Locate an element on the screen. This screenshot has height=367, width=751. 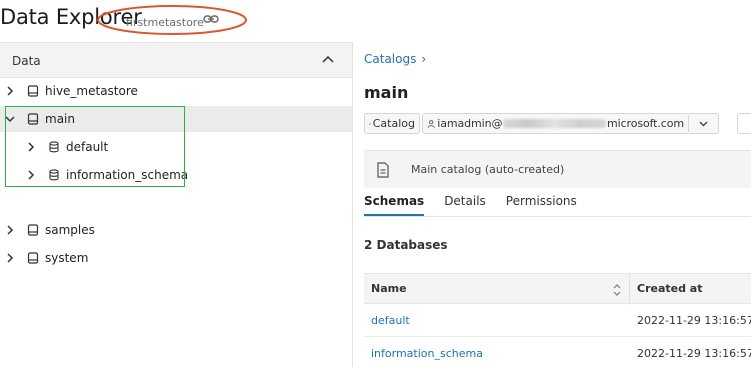
page-title: Data Explorer is located at coordinates (71, 17).